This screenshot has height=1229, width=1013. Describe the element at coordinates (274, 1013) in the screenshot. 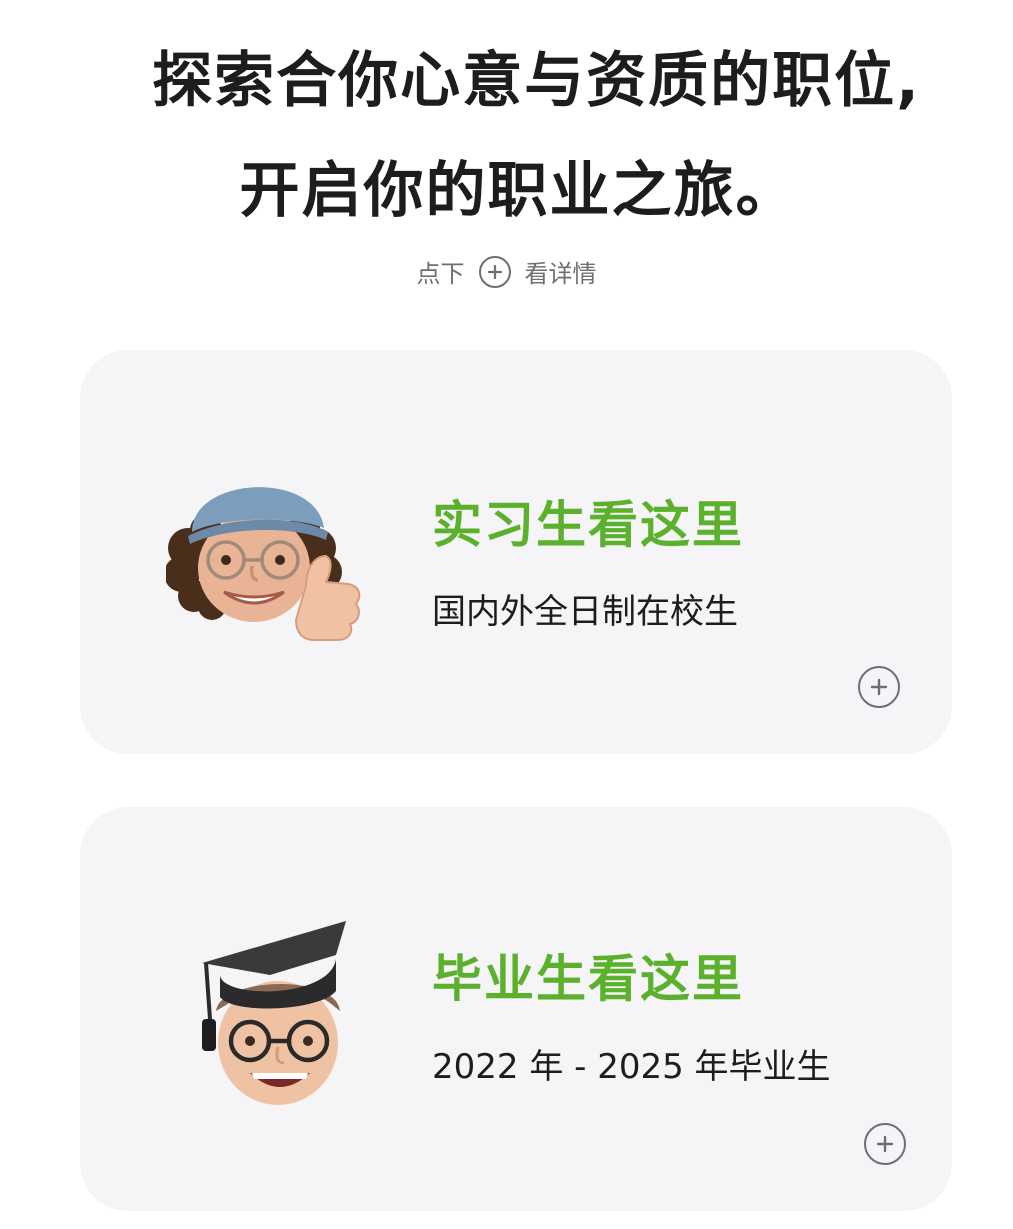

I see `graduate-memoji-avatar` at that location.